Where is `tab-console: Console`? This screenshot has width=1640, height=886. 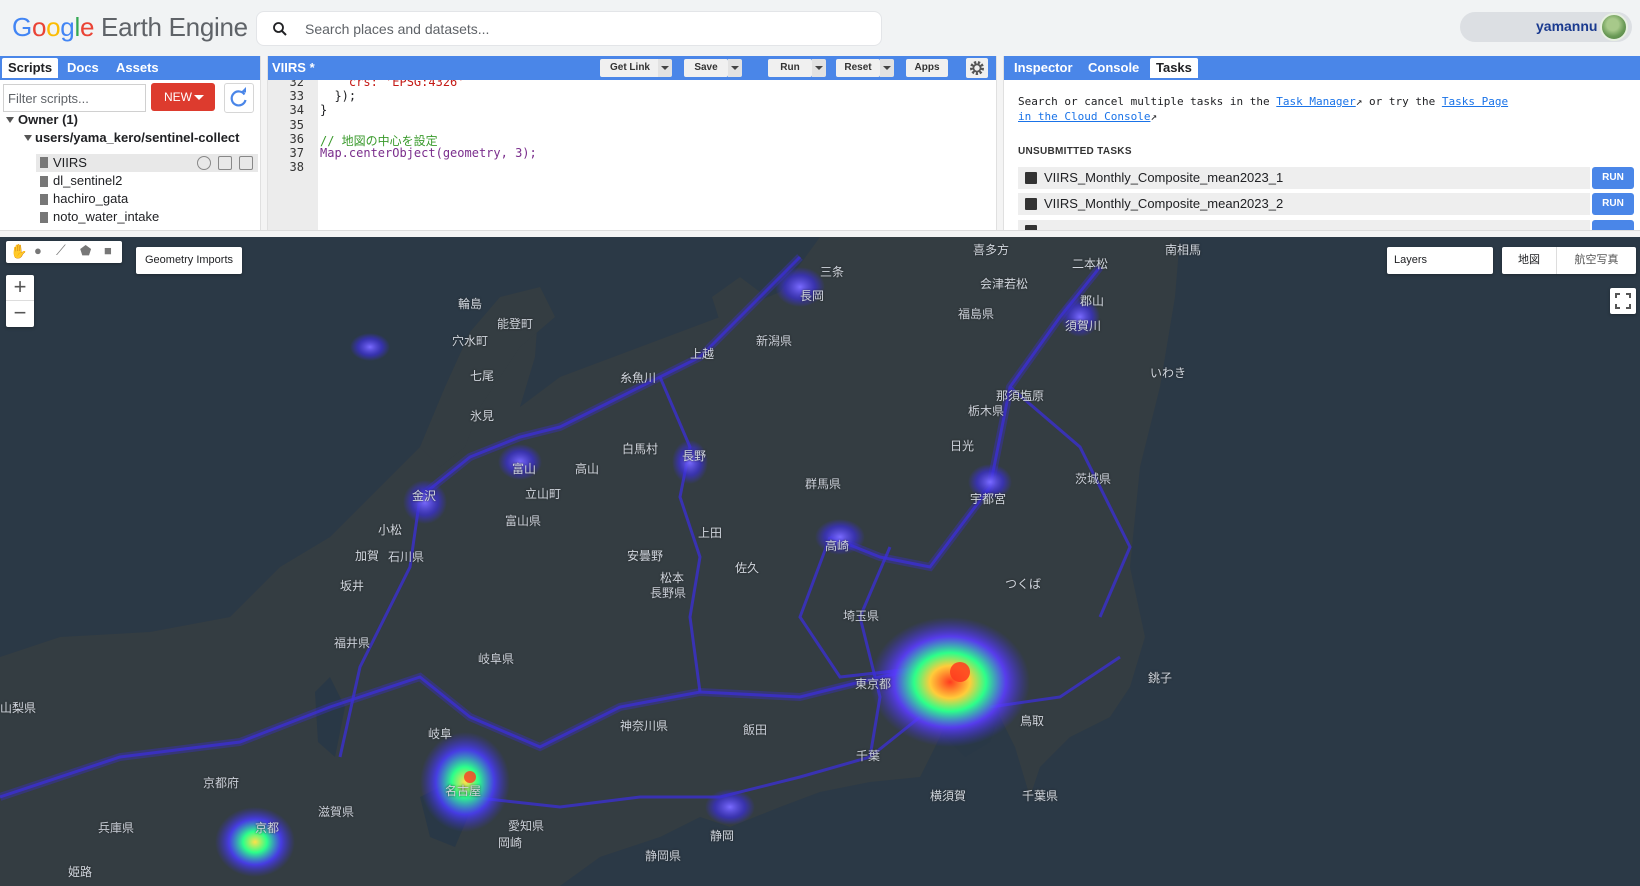 tab-console: Console is located at coordinates (1113, 68).